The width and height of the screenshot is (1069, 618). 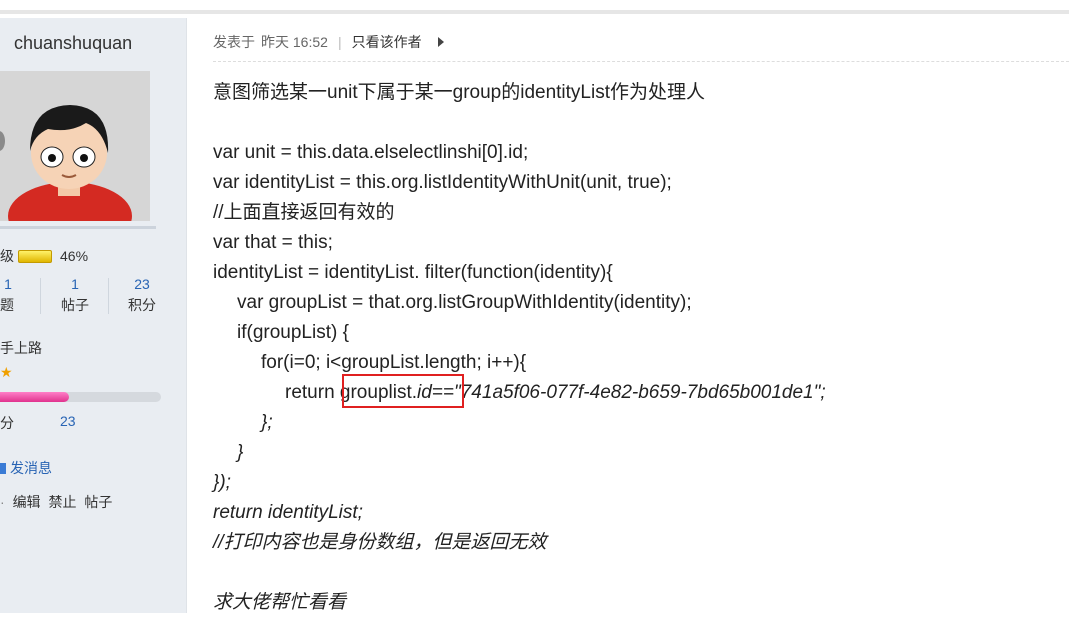 I want to click on posted-label: 发表于, so click(x=234, y=42).